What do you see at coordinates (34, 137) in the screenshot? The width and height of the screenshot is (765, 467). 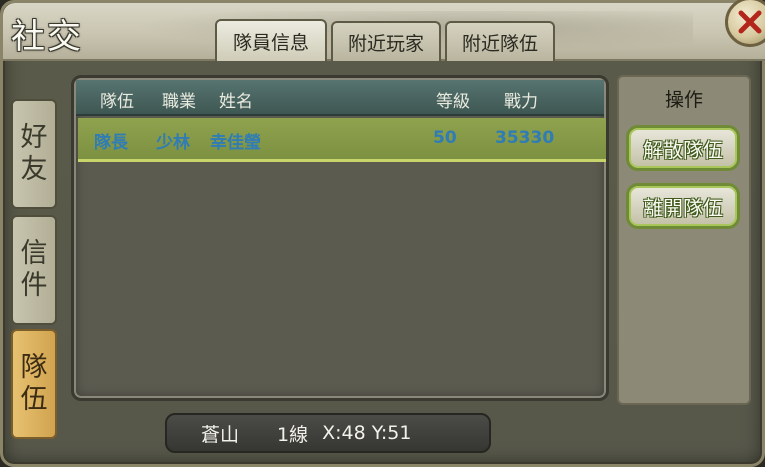 I see `side-tab-friends-char1: 好` at bounding box center [34, 137].